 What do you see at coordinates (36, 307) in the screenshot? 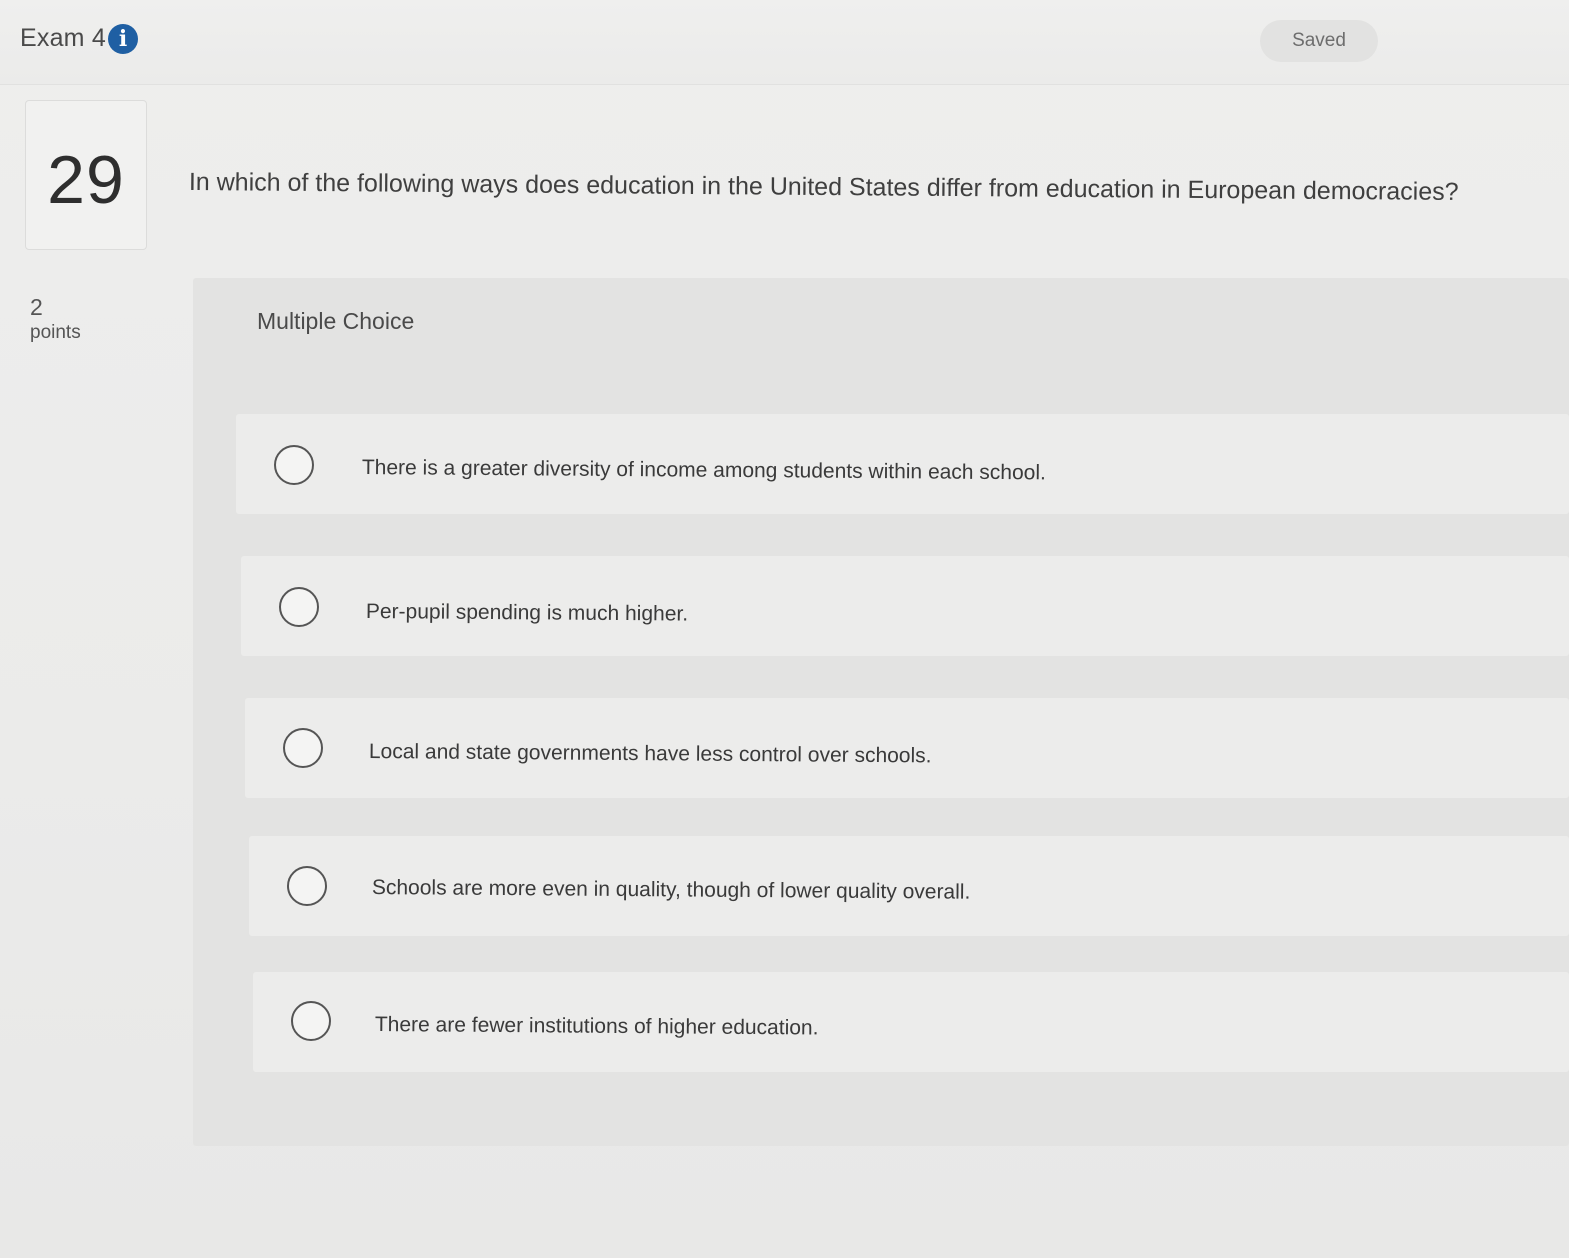
I see `points-value: 2` at bounding box center [36, 307].